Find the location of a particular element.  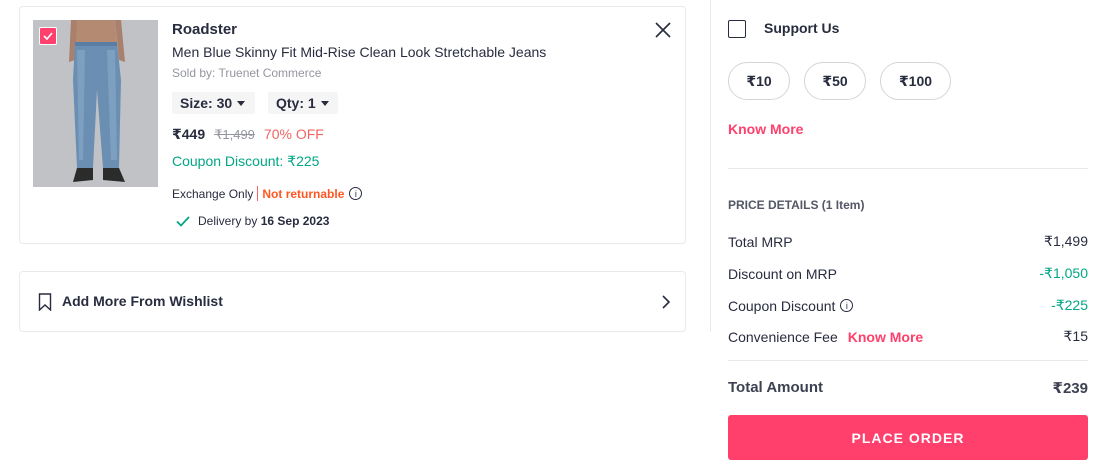

total-value: ₹239 is located at coordinates (1070, 388).